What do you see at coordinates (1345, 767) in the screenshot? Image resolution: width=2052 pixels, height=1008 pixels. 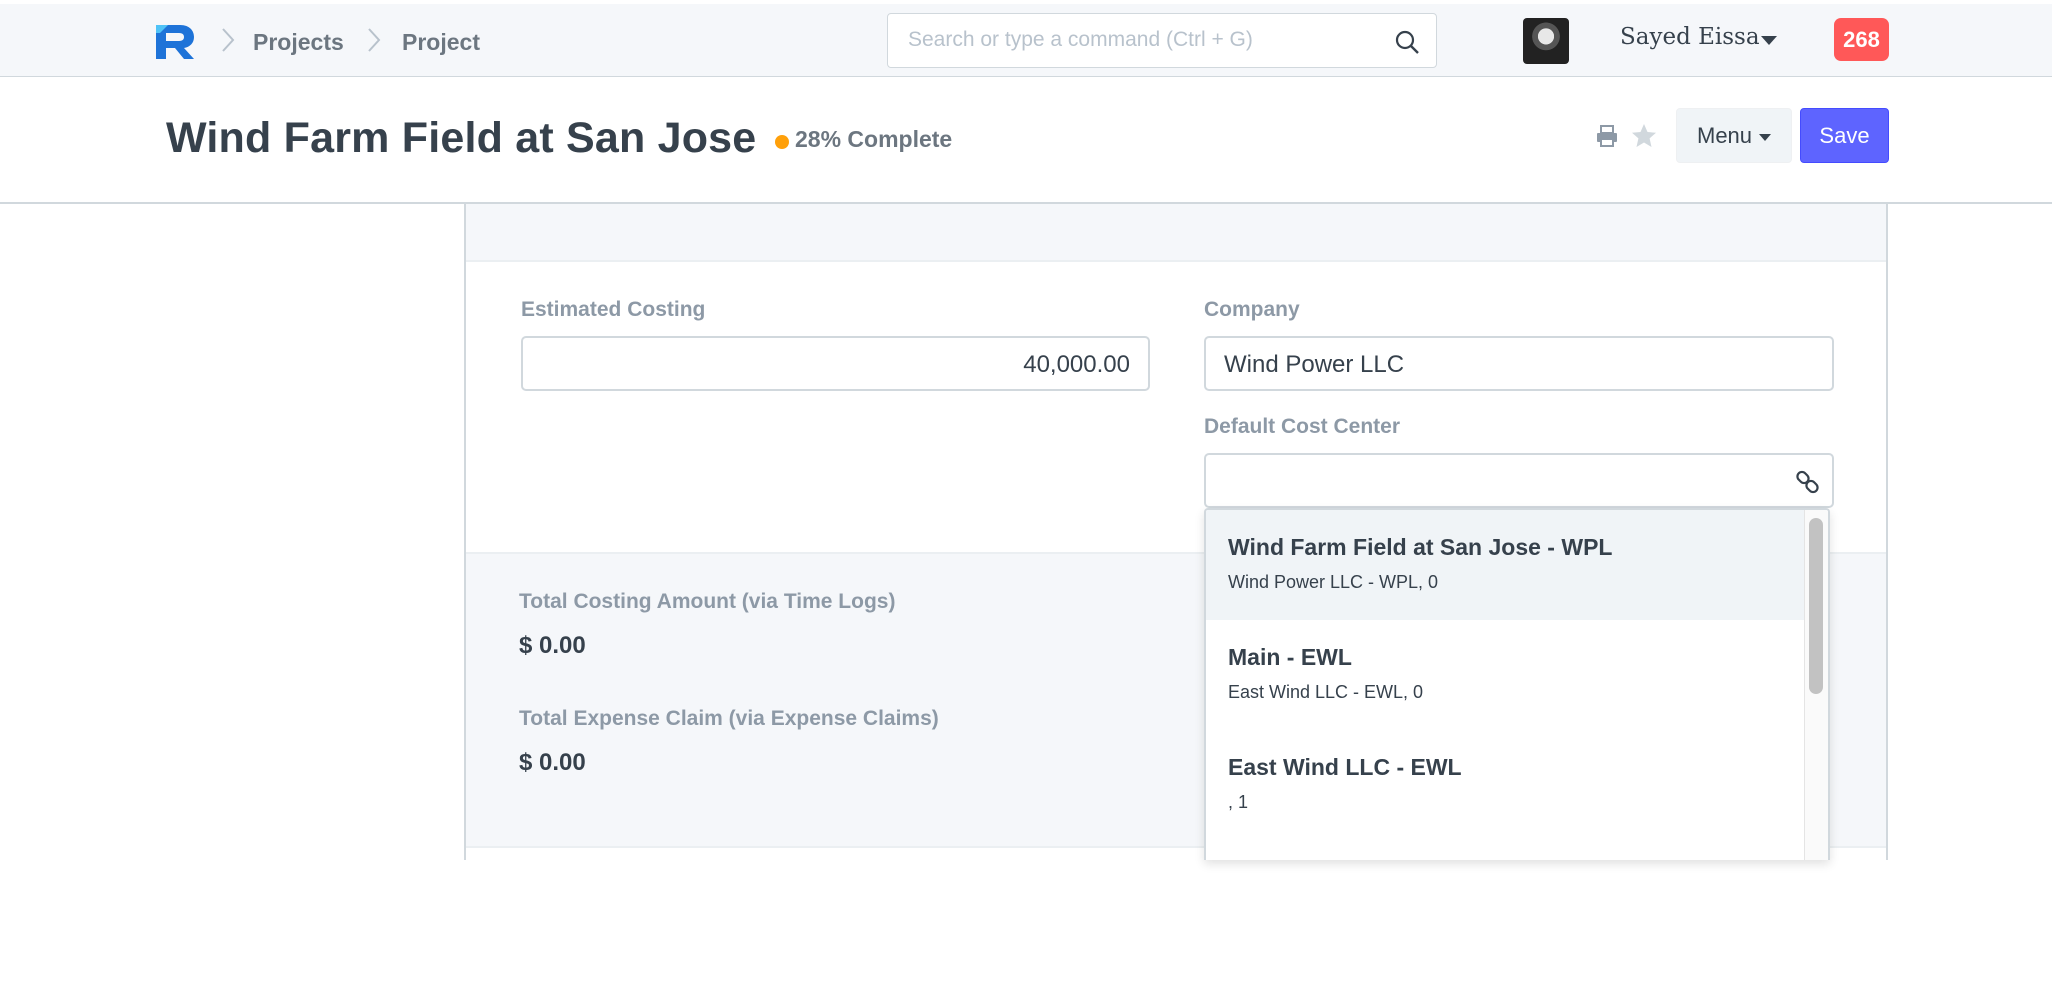 I see `dropdown-item-title: East Wind LLC - EWL` at bounding box center [1345, 767].